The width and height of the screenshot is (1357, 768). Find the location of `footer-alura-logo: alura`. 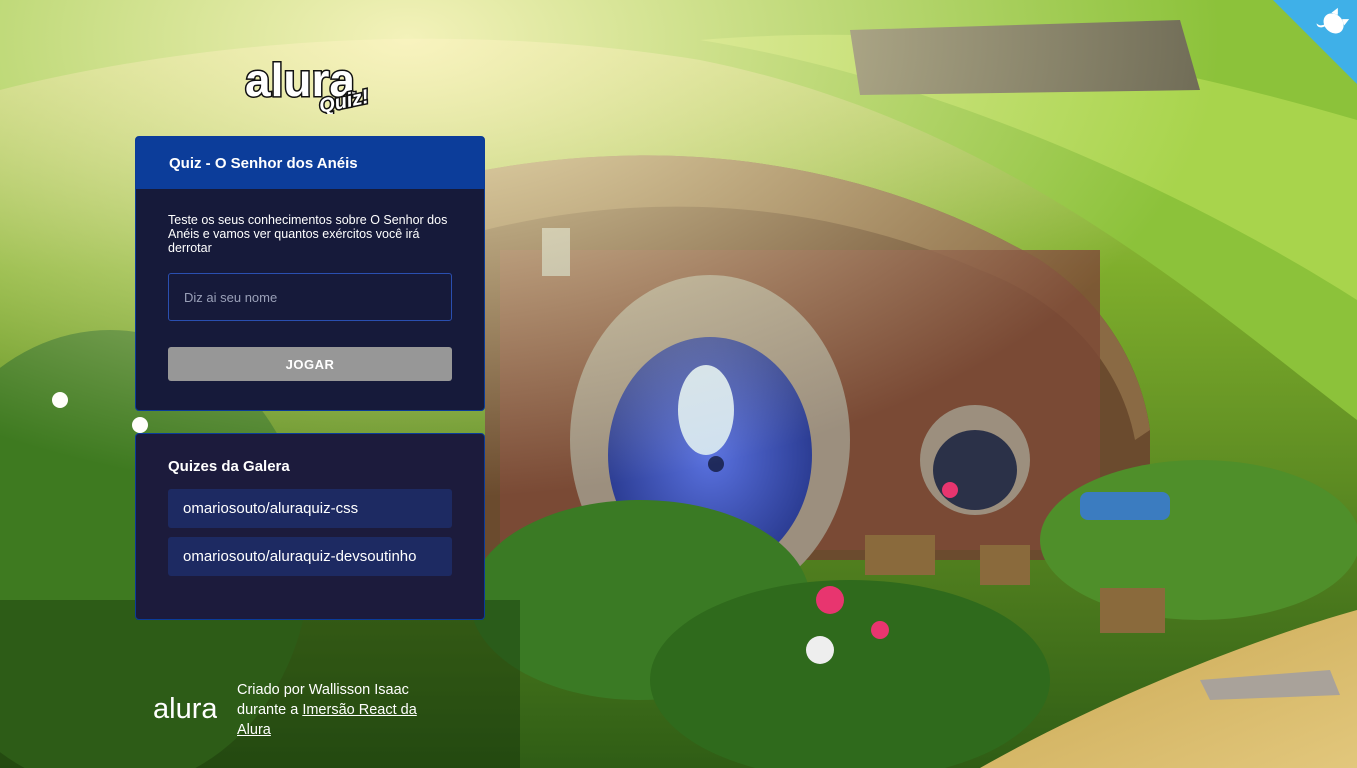

footer-alura-logo: alura is located at coordinates (185, 707).